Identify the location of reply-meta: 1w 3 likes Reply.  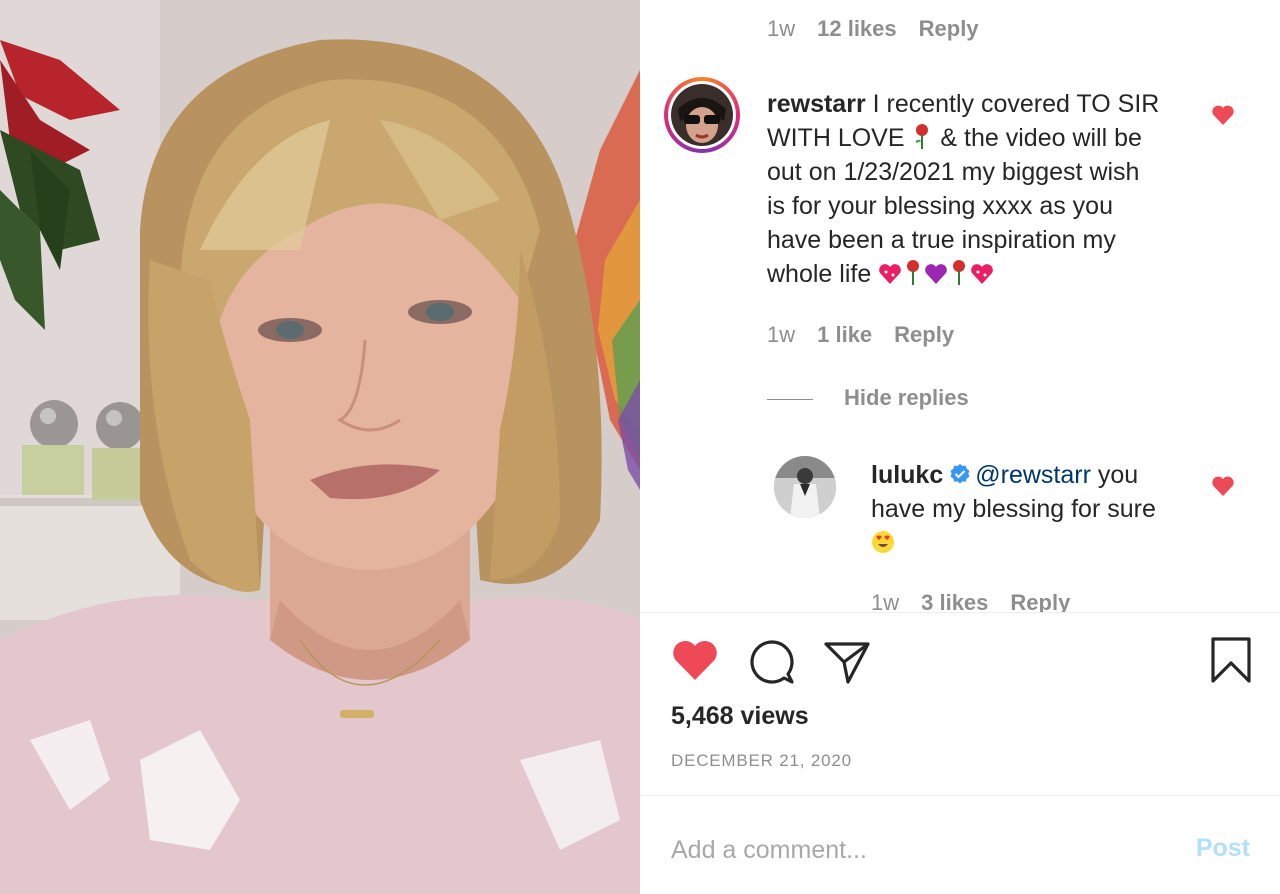
(970, 601).